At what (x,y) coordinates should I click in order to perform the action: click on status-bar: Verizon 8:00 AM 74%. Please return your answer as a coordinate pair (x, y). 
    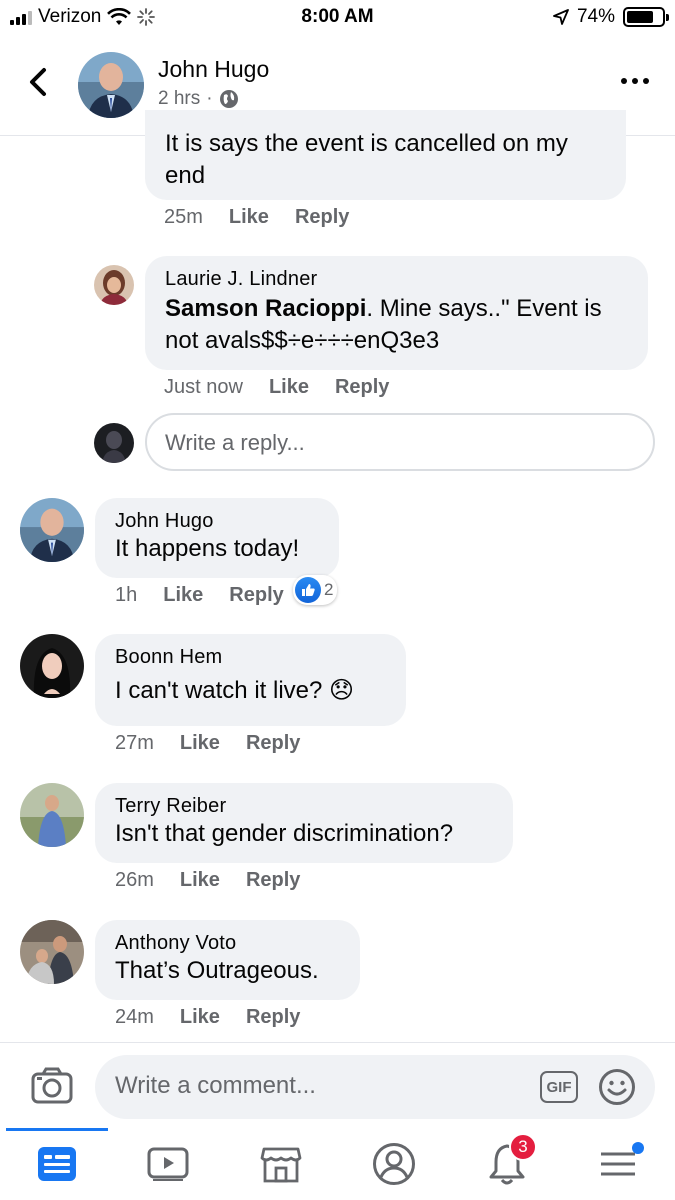
    Looking at the image, I should click on (337, 17).